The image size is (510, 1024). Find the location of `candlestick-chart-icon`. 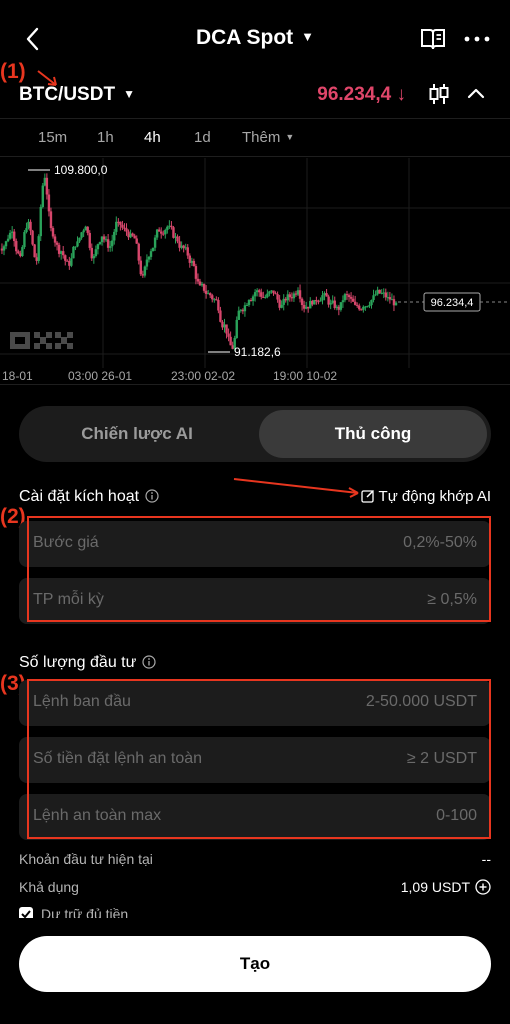

candlestick-chart-icon is located at coordinates (439, 94).